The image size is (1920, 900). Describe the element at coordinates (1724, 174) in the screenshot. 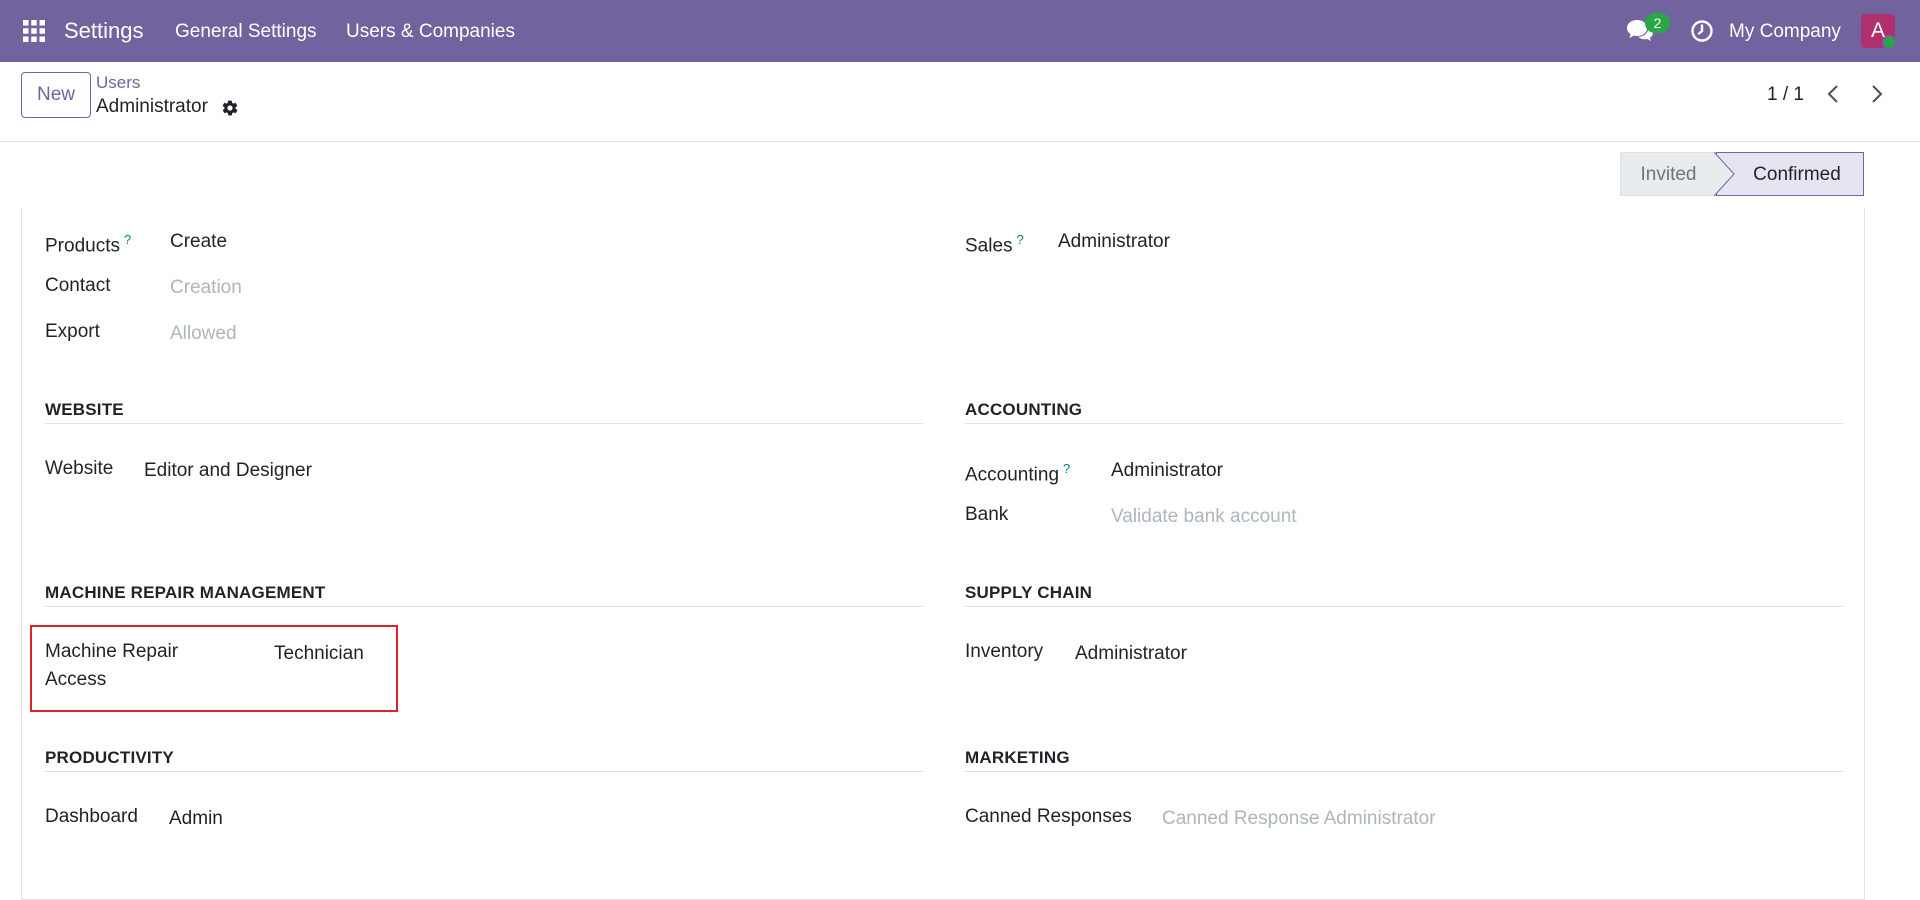

I see `status-arrow-icon` at that location.